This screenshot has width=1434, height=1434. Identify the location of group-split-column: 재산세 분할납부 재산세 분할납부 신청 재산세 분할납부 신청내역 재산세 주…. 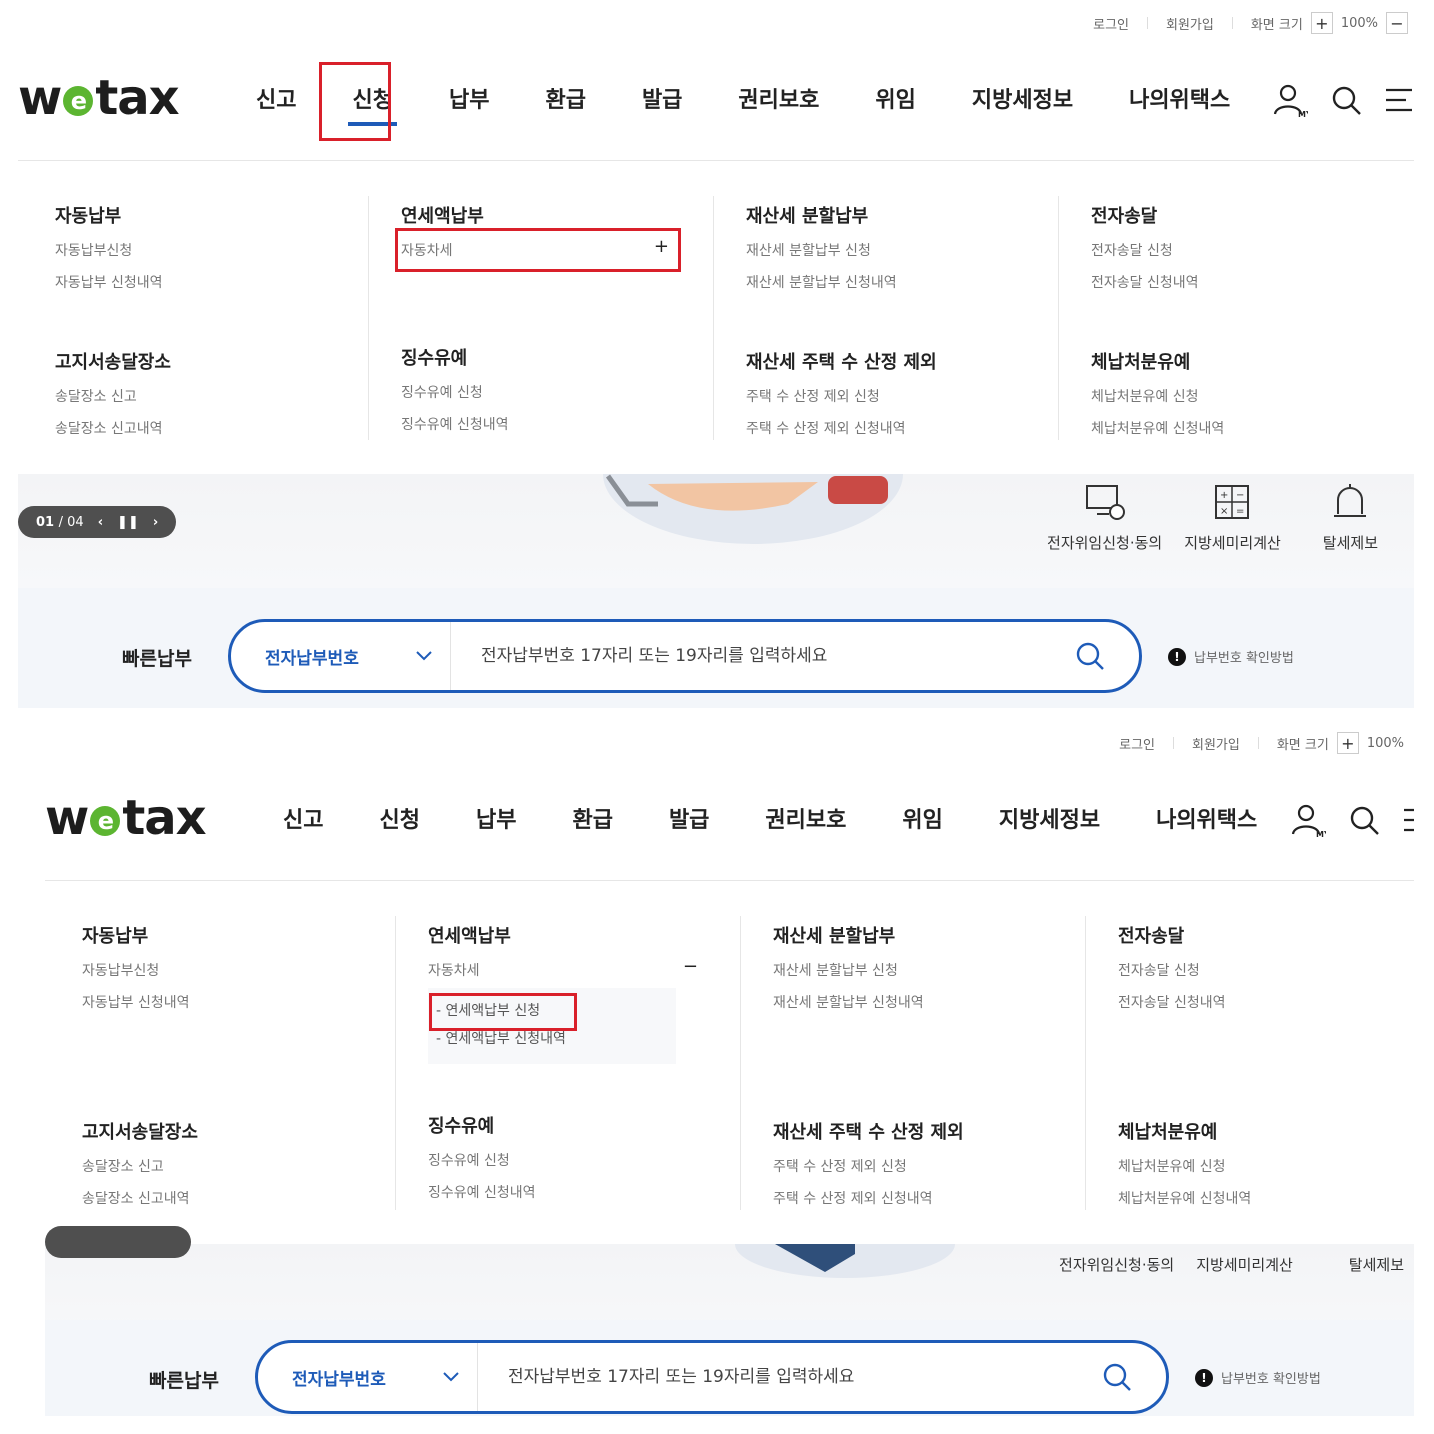
(912, 1063).